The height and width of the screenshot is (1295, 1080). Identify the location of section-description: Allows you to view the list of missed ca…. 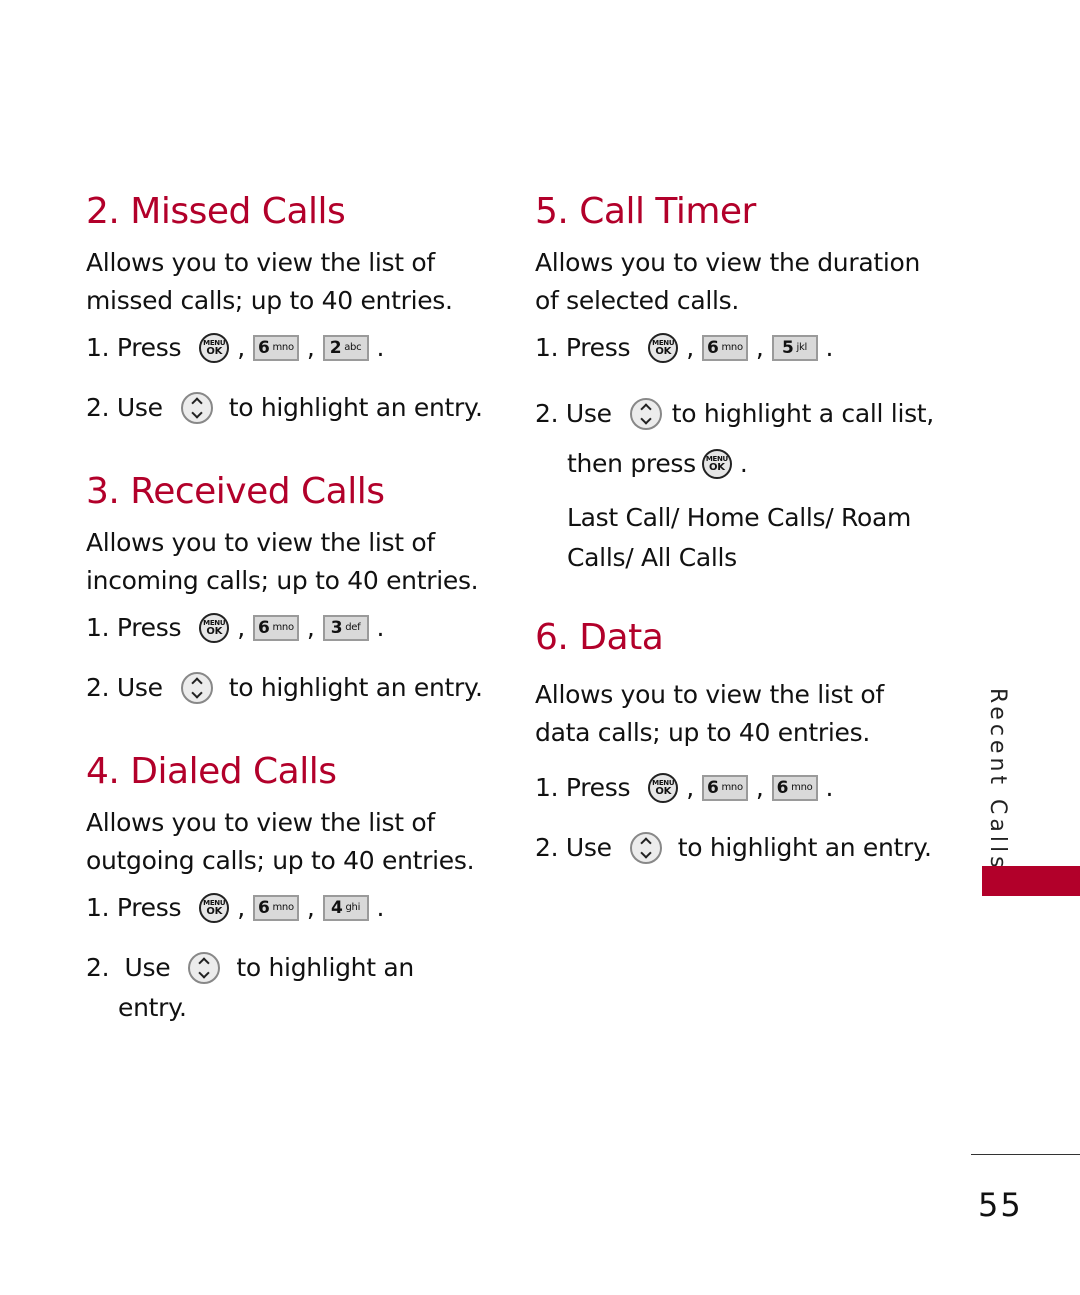
(269, 281).